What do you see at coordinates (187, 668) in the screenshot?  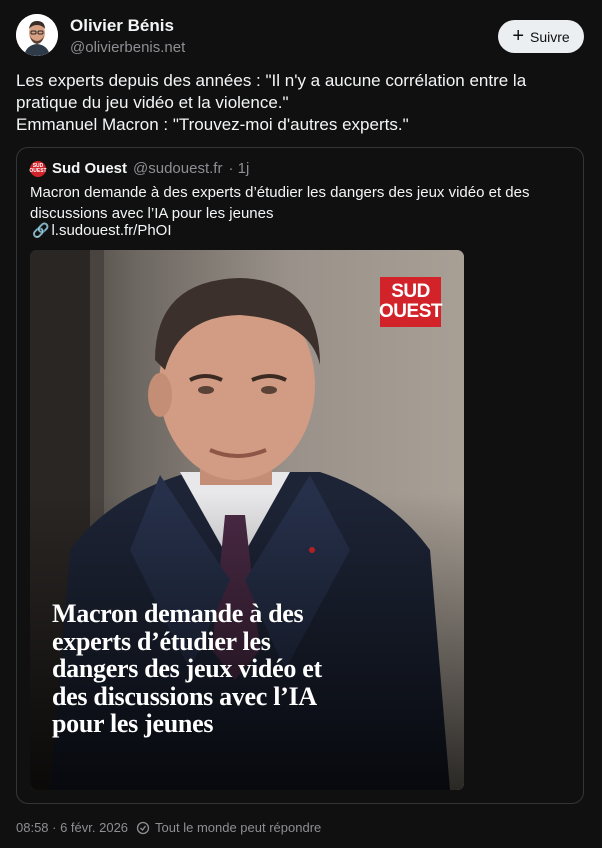 I see `headline-line: dangers des jeux vidéo et` at bounding box center [187, 668].